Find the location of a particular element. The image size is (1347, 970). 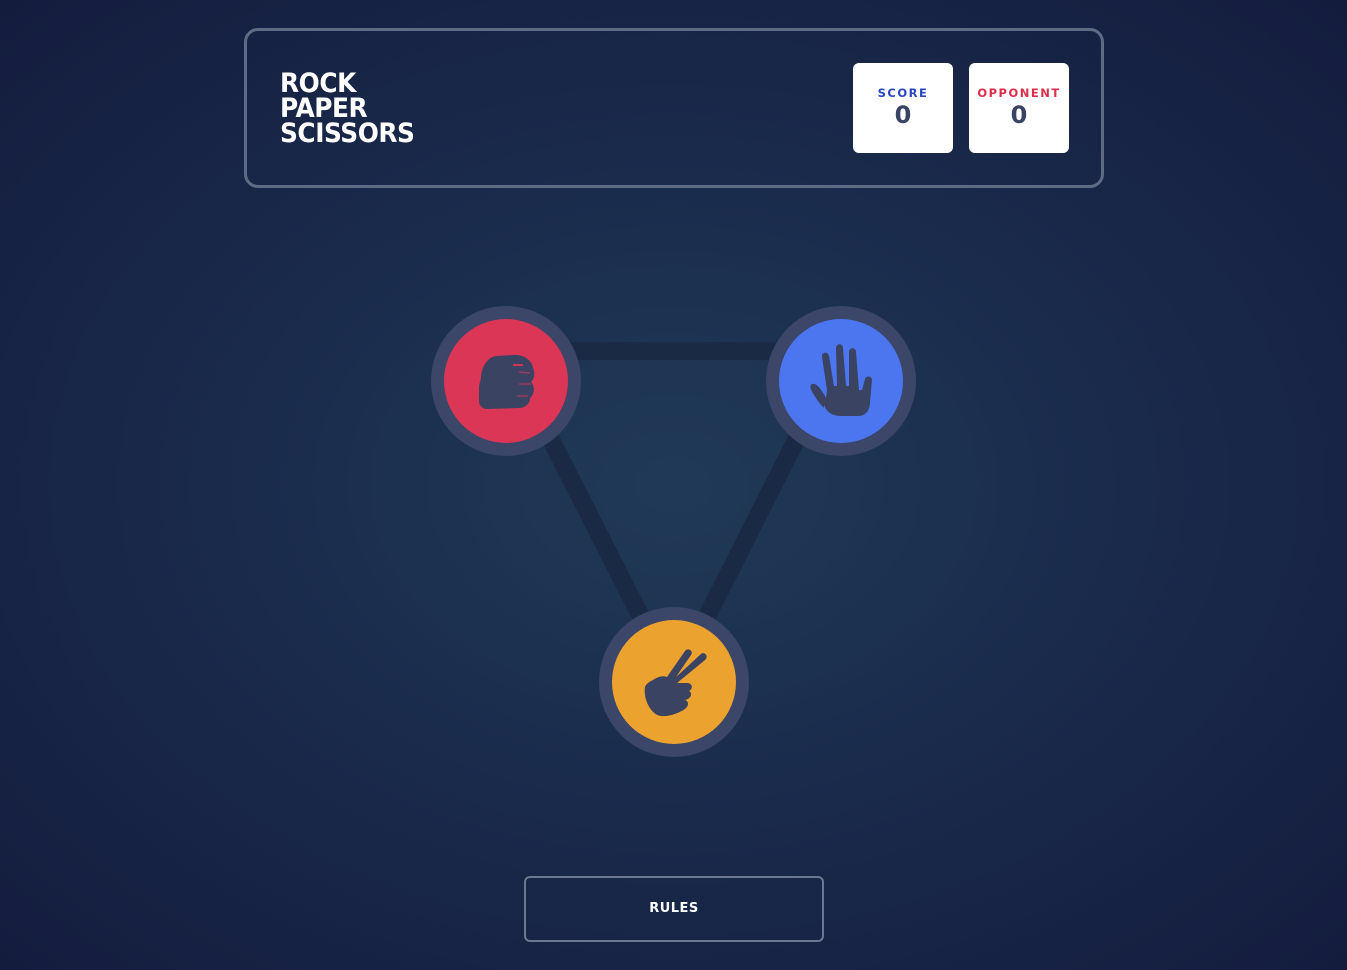

paper-token is located at coordinates (841, 381).